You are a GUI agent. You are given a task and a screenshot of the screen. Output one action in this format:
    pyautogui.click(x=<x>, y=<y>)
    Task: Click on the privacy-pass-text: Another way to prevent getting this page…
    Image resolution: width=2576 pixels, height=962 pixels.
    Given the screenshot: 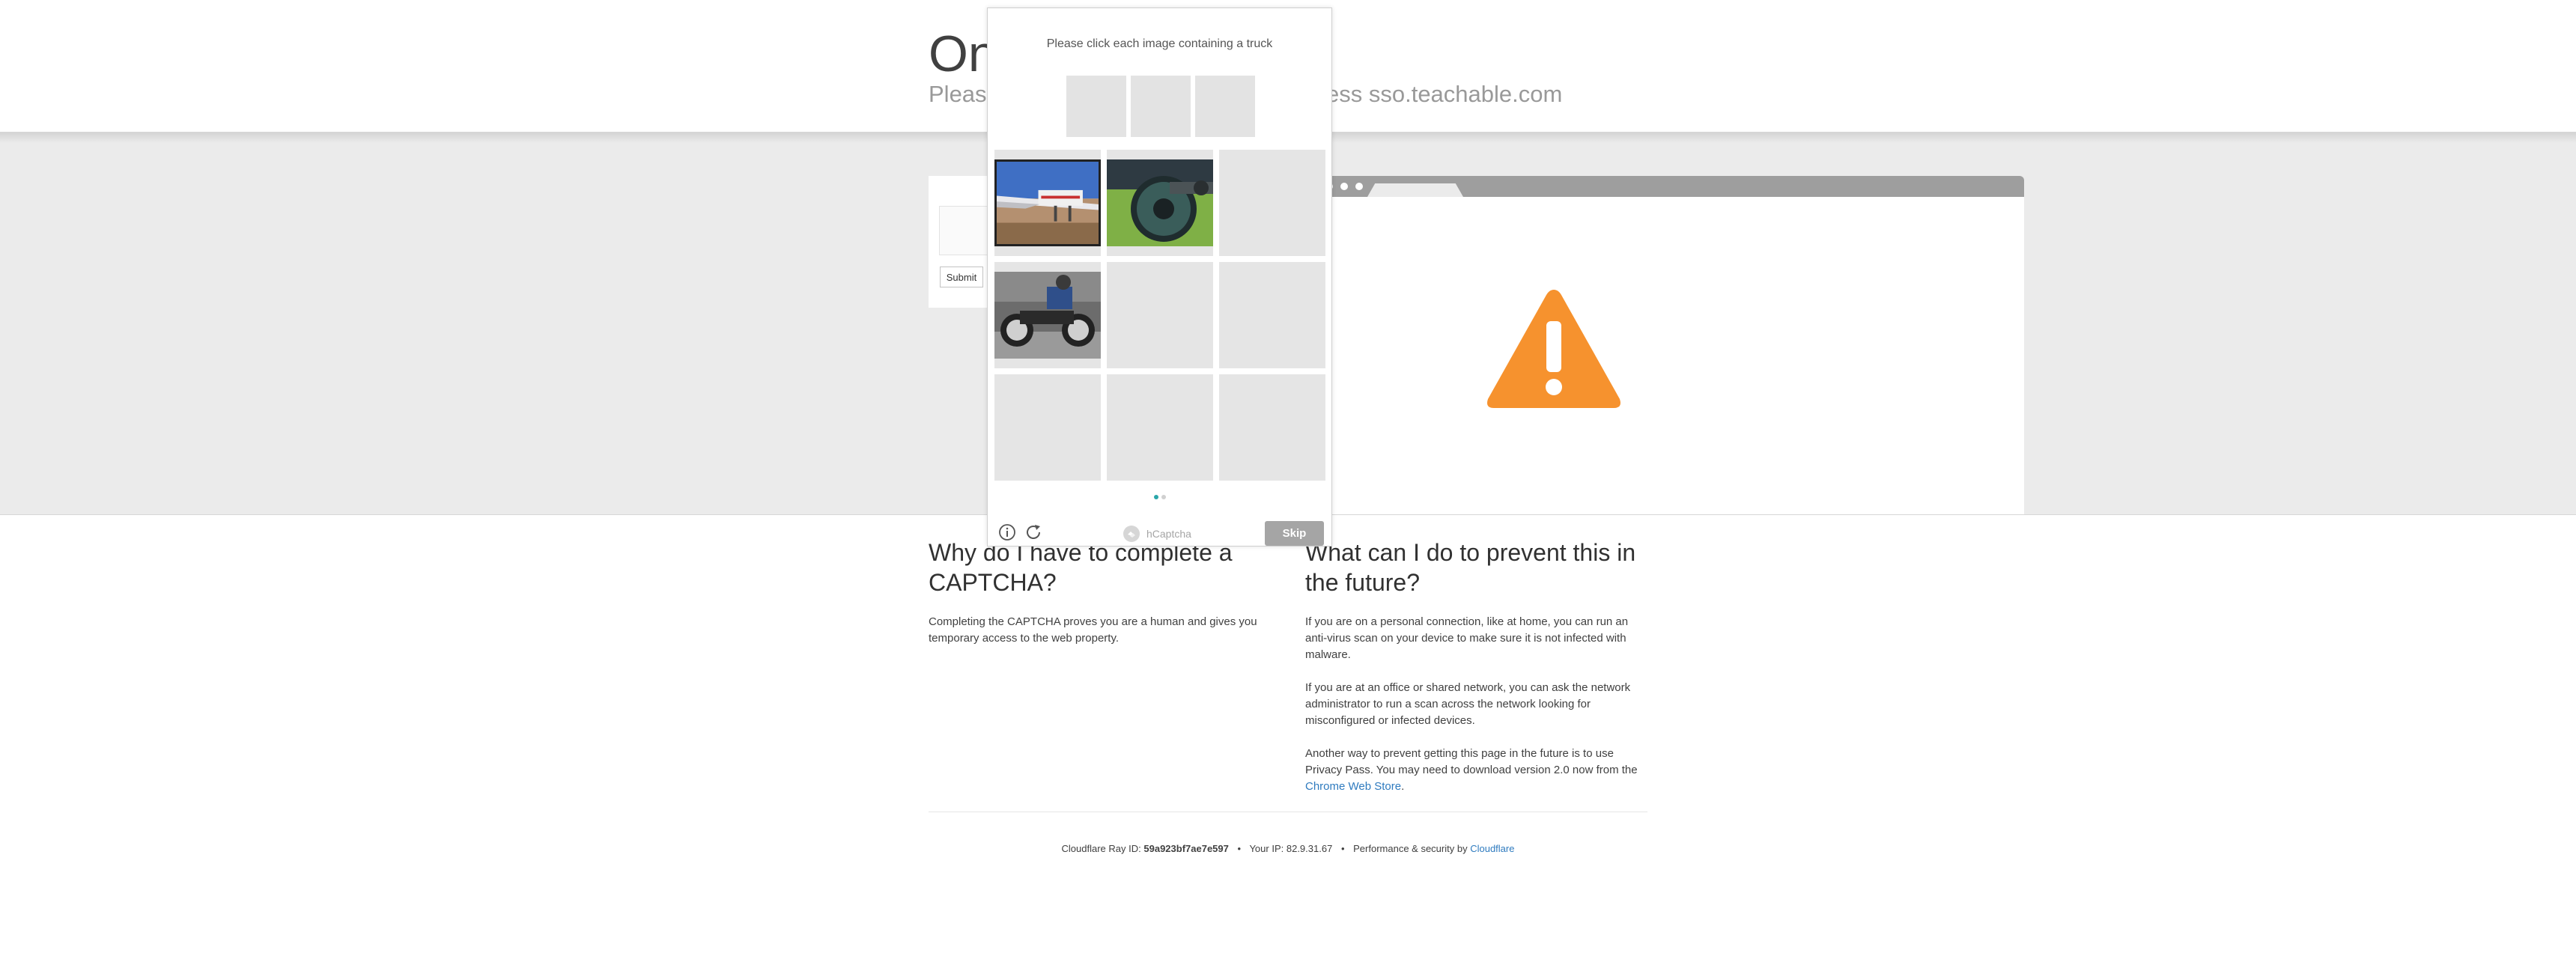 What is the action you would take?
    pyautogui.click(x=1471, y=761)
    